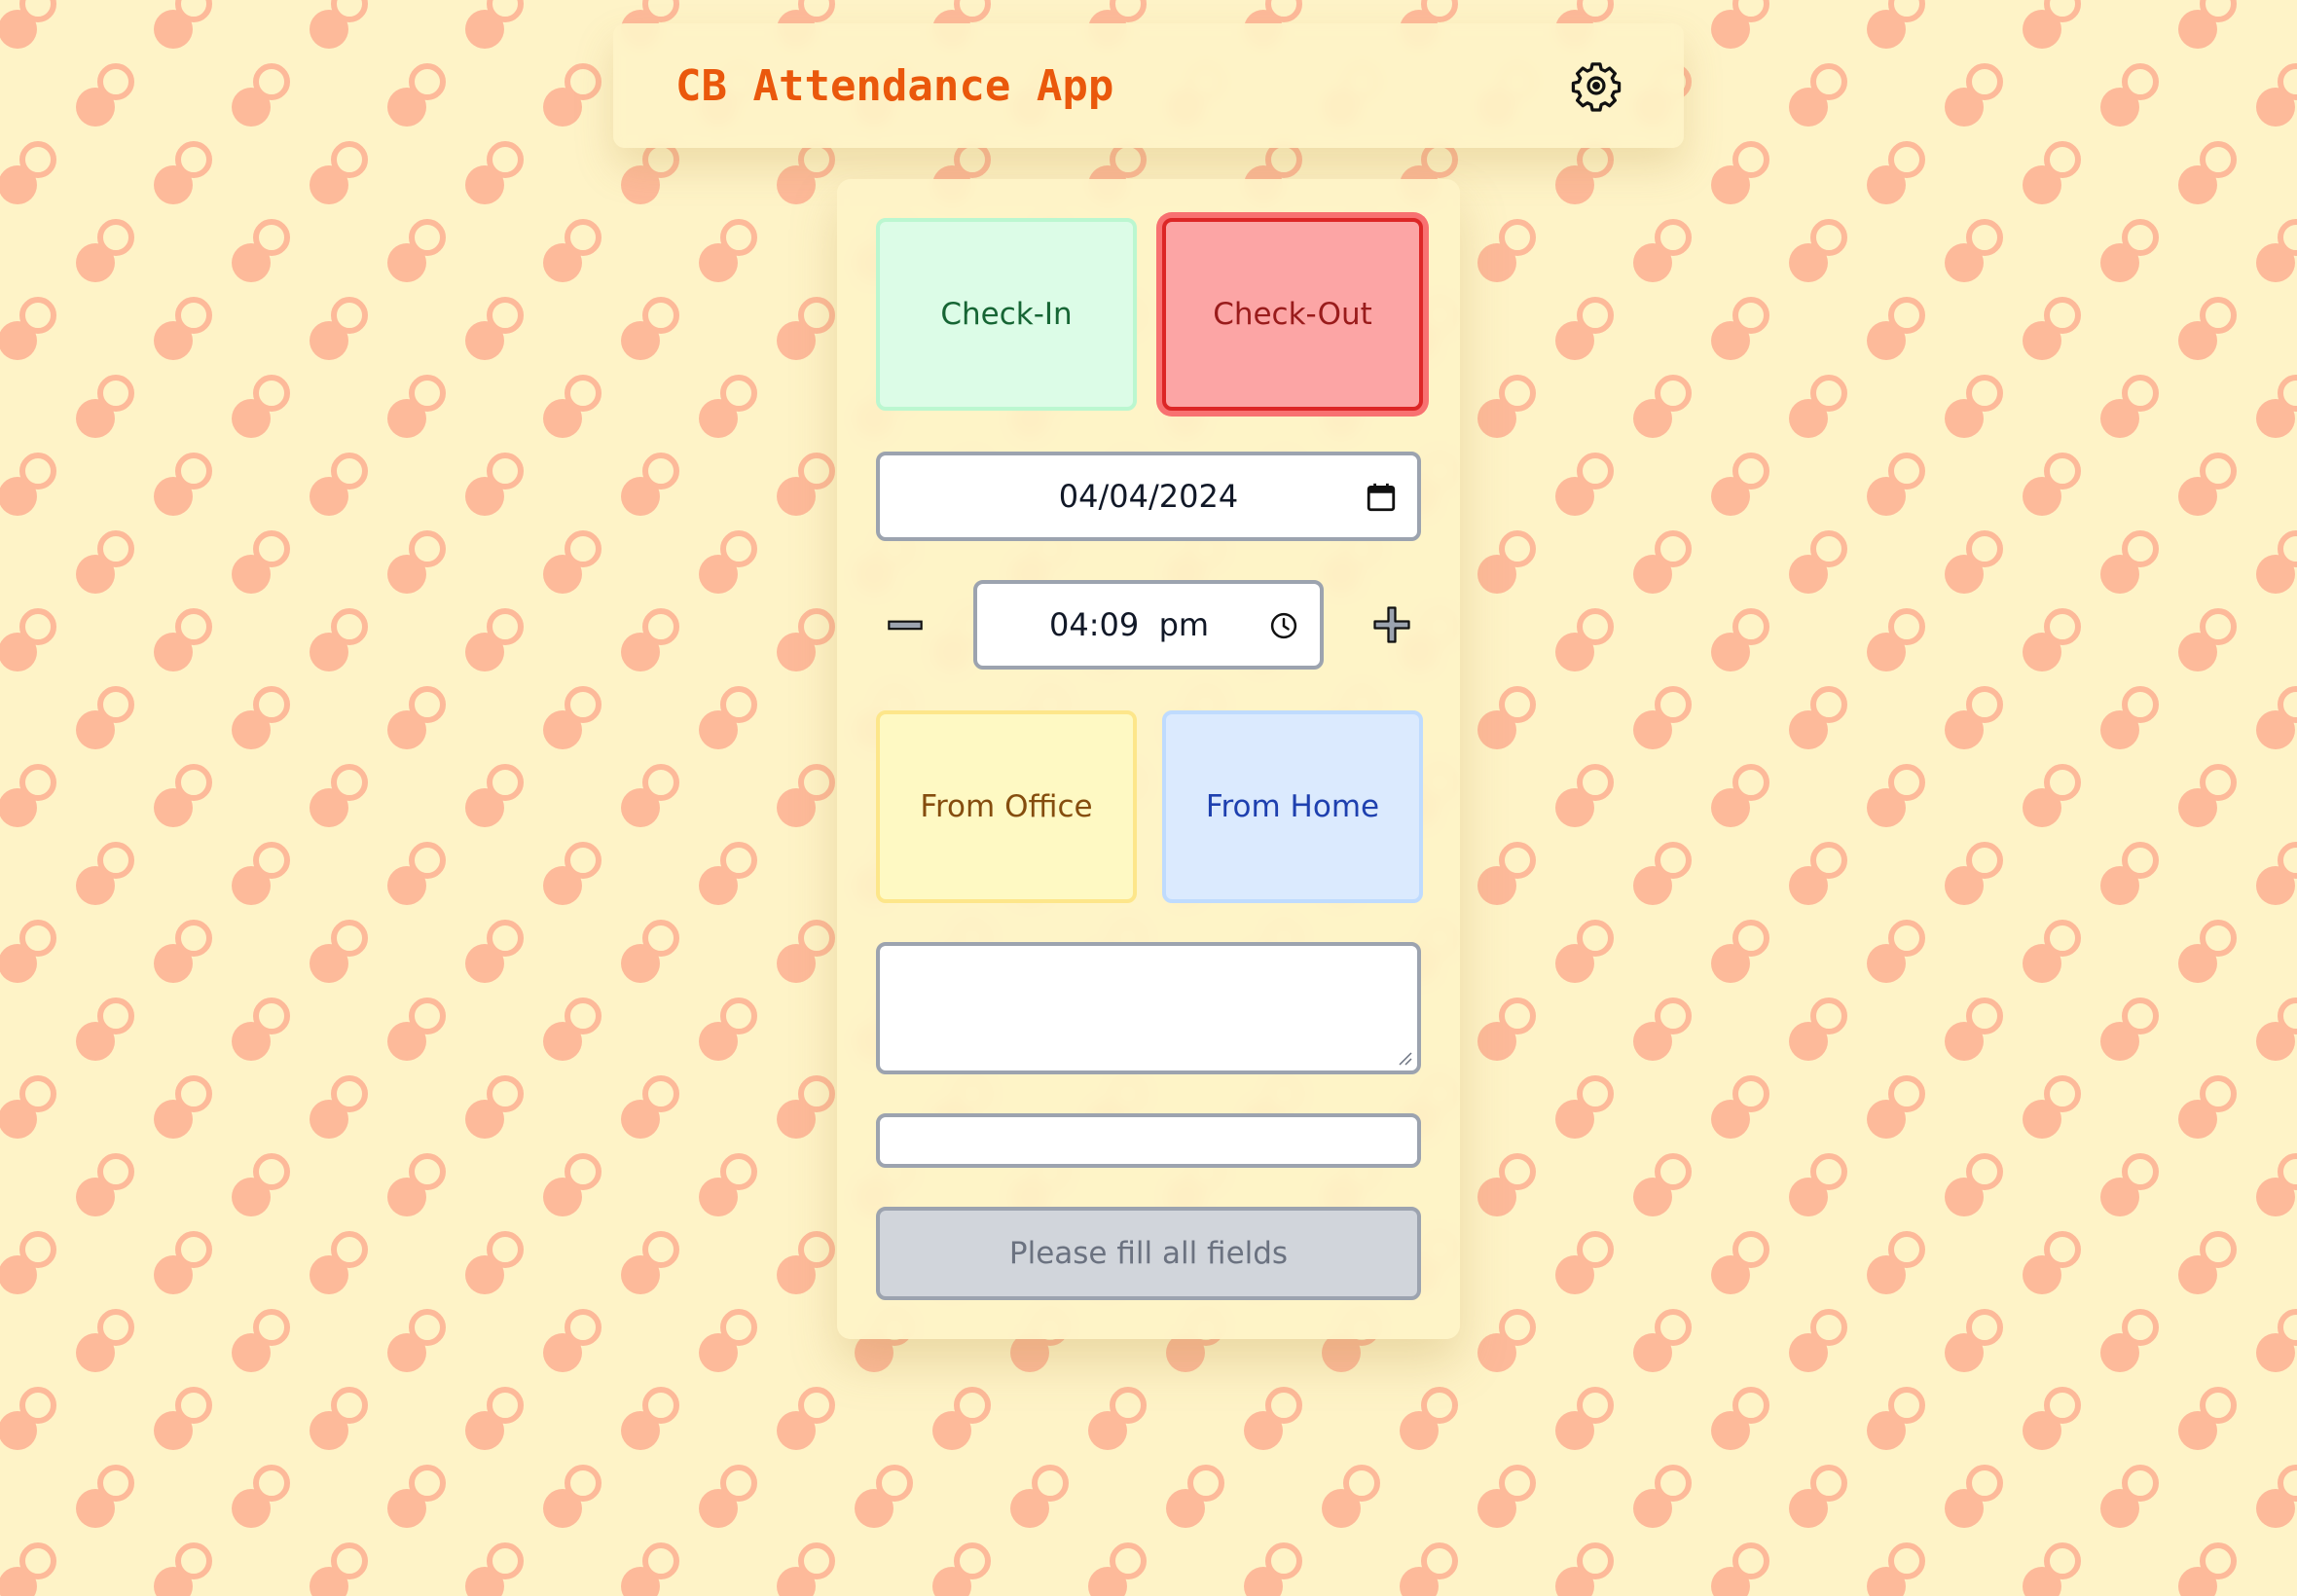  I want to click on settings-button, so click(1596, 85).